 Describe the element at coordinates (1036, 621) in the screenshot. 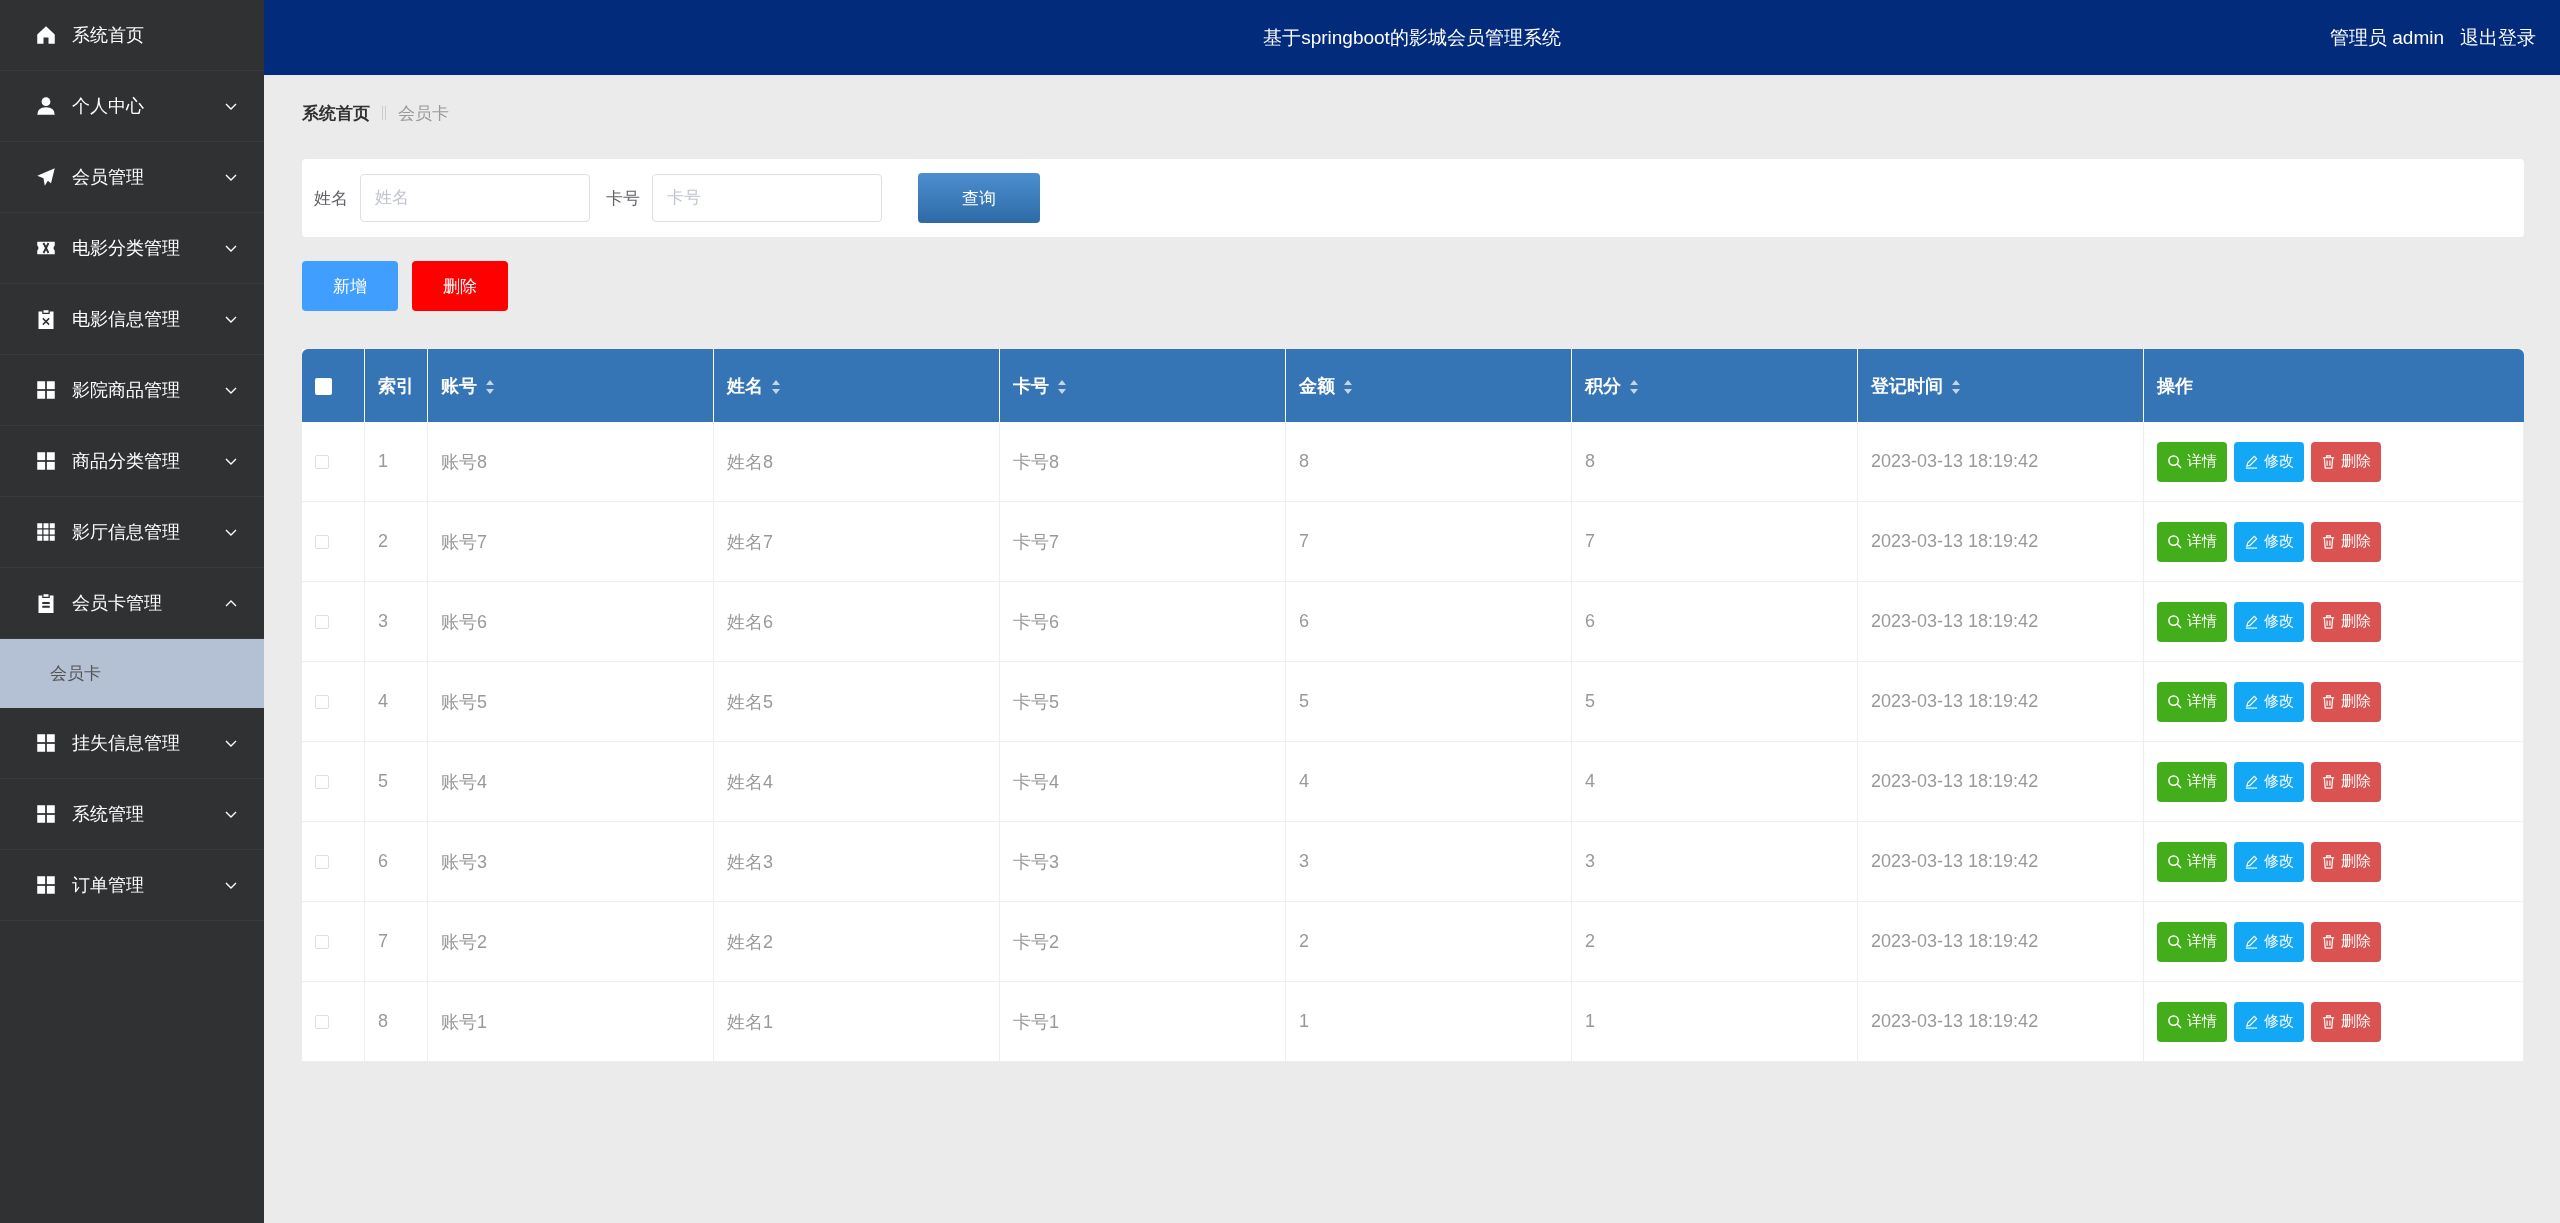

I see `table-cell: 卡号6` at that location.